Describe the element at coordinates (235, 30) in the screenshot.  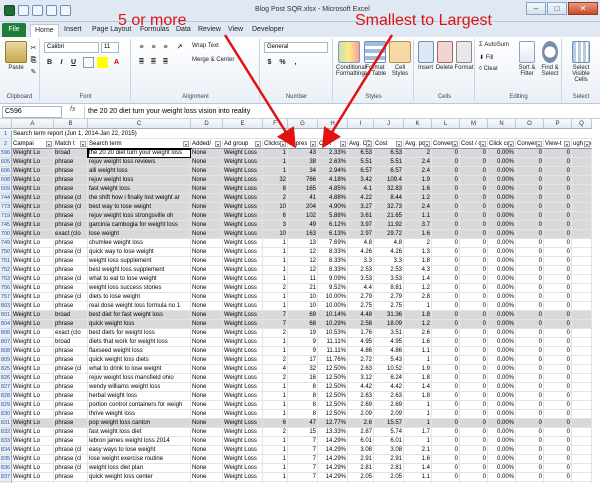
I see `tab-view: View` at that location.